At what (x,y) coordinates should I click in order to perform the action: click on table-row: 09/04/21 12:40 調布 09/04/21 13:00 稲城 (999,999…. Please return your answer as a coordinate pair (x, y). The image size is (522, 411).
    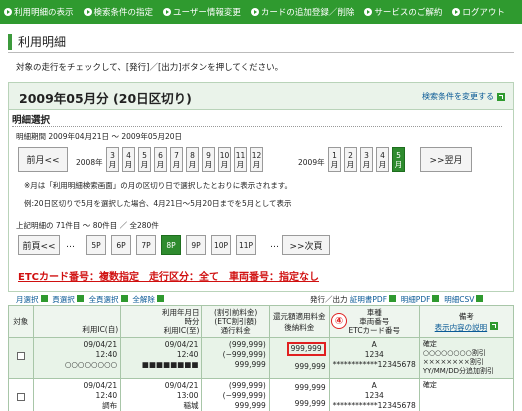
    Looking at the image, I should click on (261, 394).